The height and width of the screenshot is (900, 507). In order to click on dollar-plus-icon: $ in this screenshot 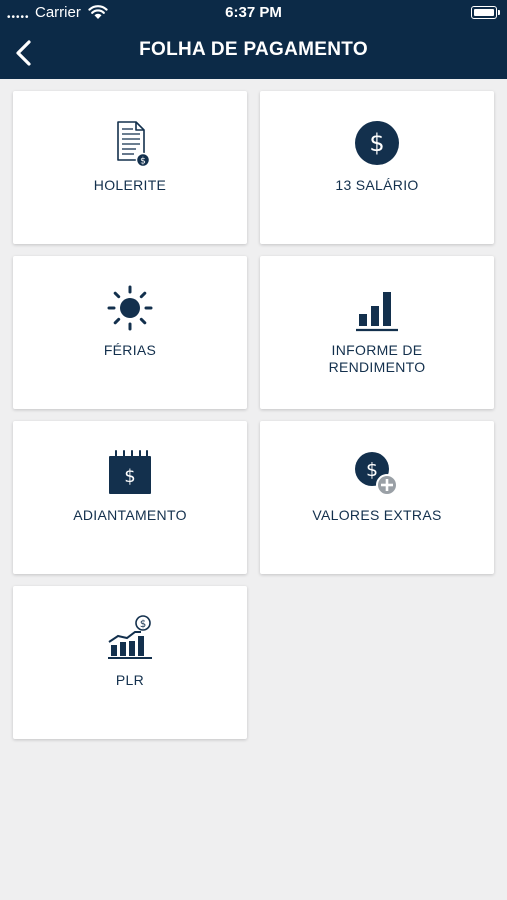, I will do `click(376, 474)`.